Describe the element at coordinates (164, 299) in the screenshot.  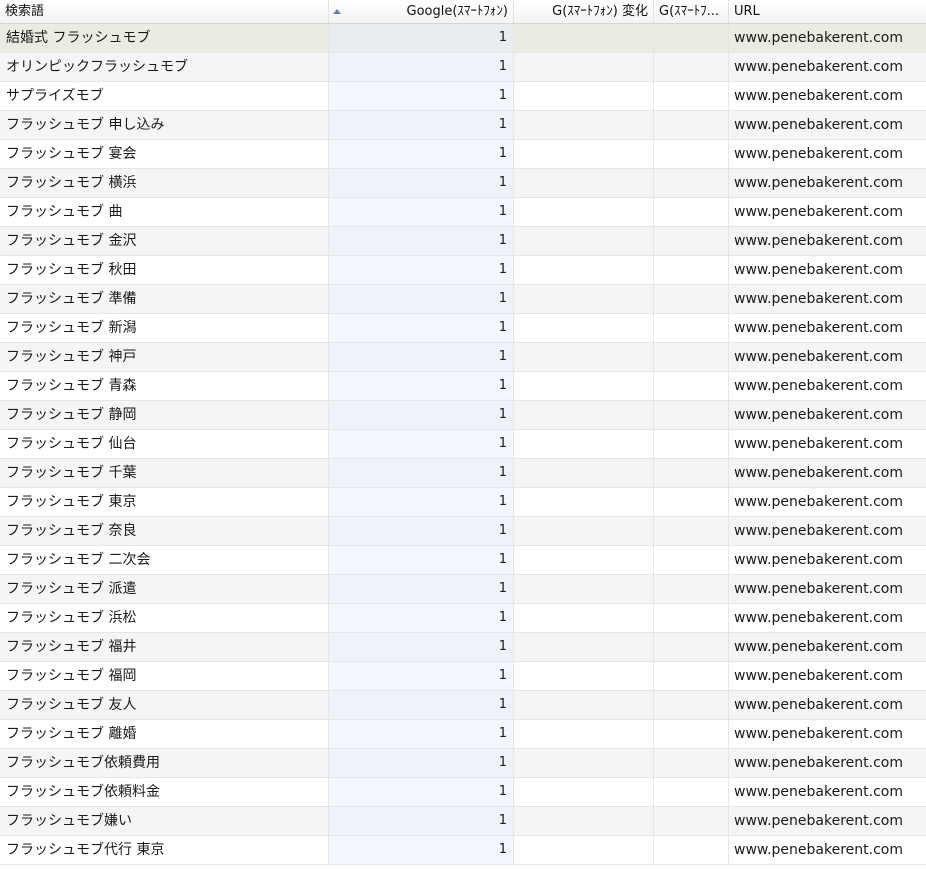
I see `term-cell: フラッシュモブ 準備` at that location.